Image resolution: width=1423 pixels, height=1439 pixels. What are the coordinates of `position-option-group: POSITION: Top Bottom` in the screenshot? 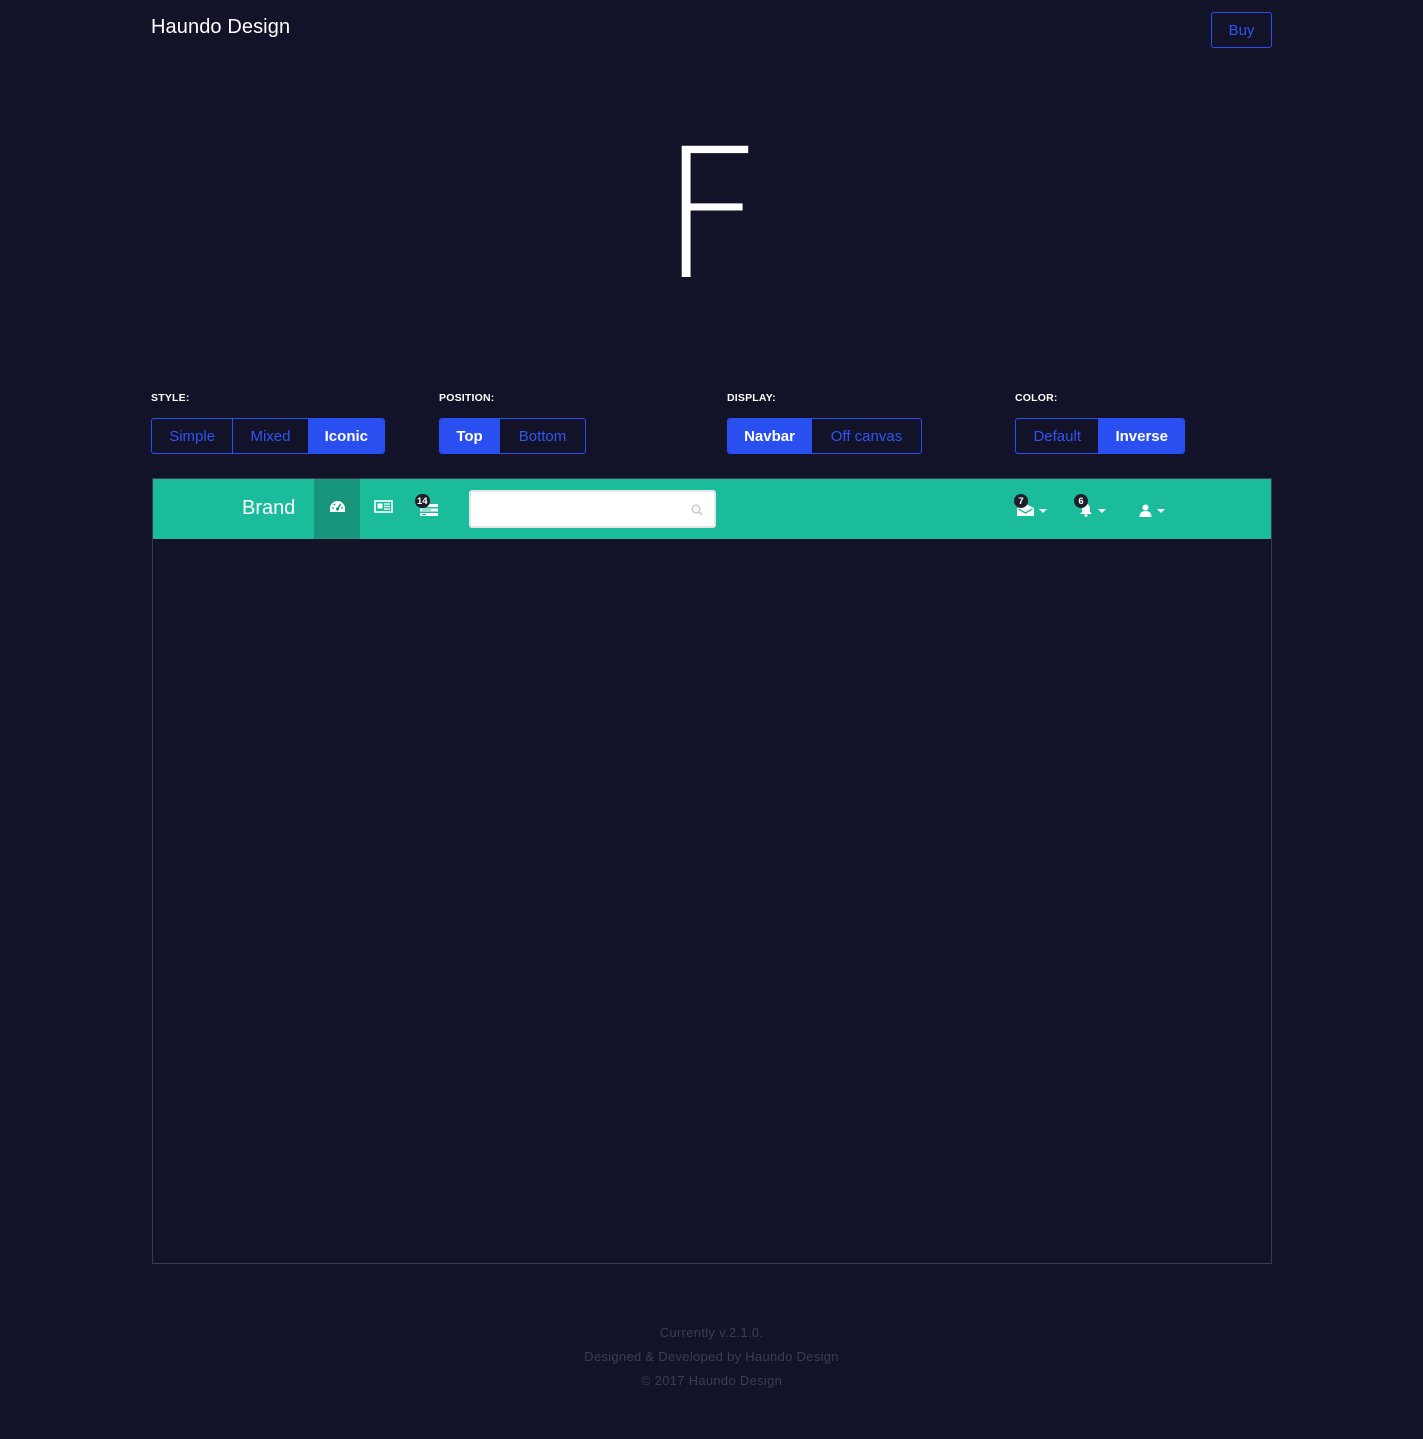 It's located at (512, 423).